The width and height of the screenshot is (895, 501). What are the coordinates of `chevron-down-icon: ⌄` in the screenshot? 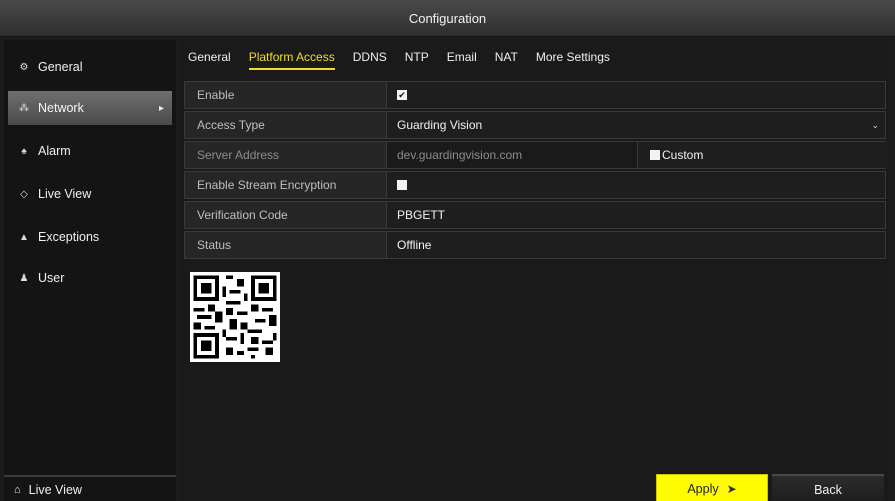 It's located at (875, 125).